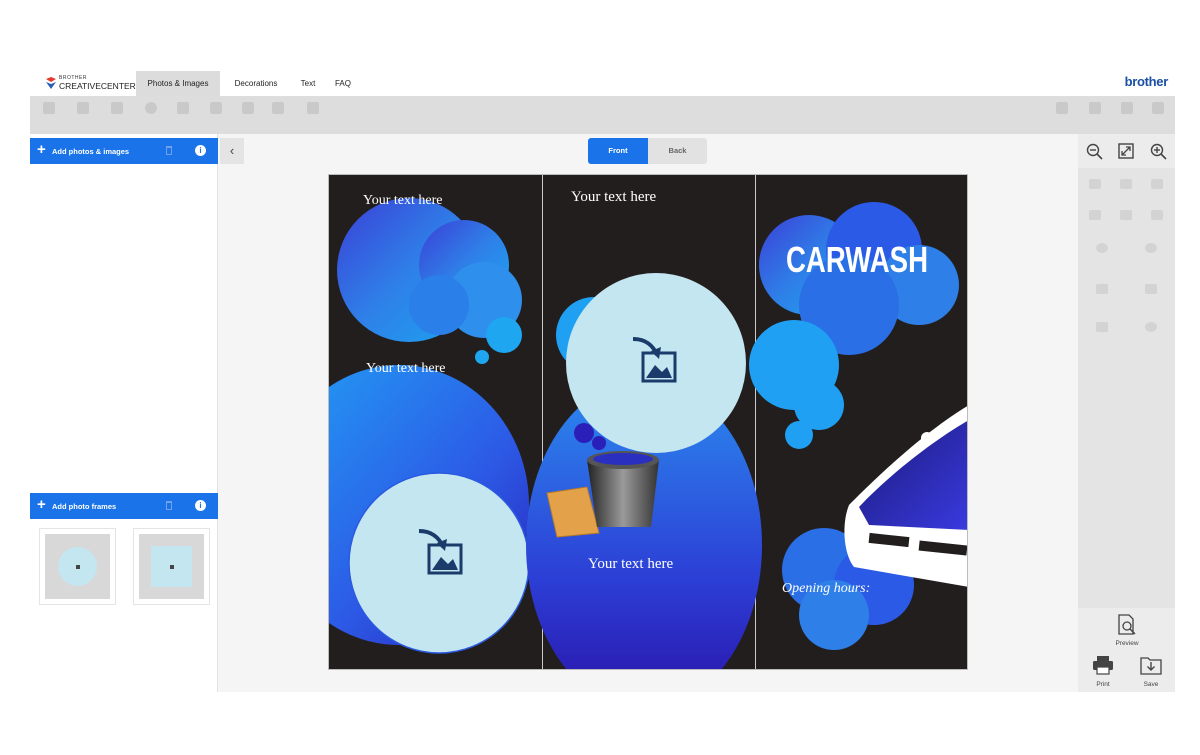  What do you see at coordinates (677, 151) in the screenshot?
I see `back-toggle-button: Back` at bounding box center [677, 151].